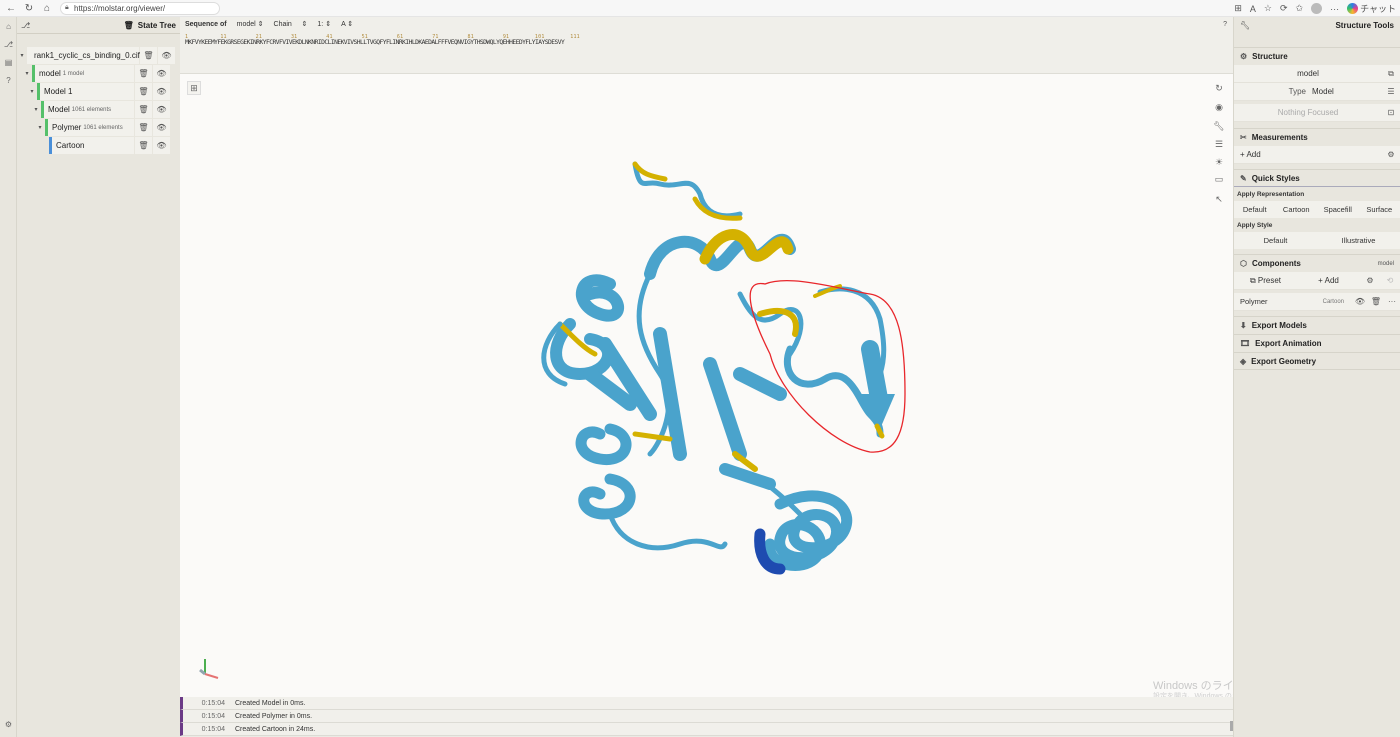 The image size is (1400, 737). What do you see at coordinates (1317, 263) in the screenshot?
I see `components-section-header: ⬡ Components model` at bounding box center [1317, 263].